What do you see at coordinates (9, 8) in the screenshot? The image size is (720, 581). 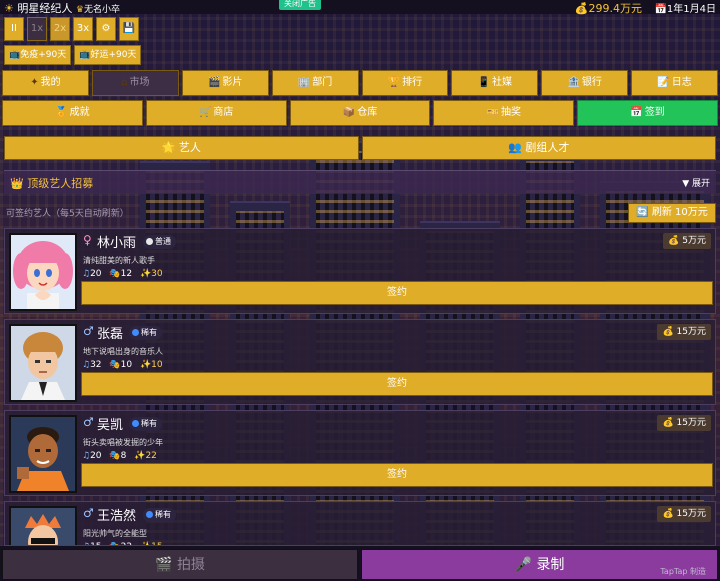 I see `sun-icon: ☀` at bounding box center [9, 8].